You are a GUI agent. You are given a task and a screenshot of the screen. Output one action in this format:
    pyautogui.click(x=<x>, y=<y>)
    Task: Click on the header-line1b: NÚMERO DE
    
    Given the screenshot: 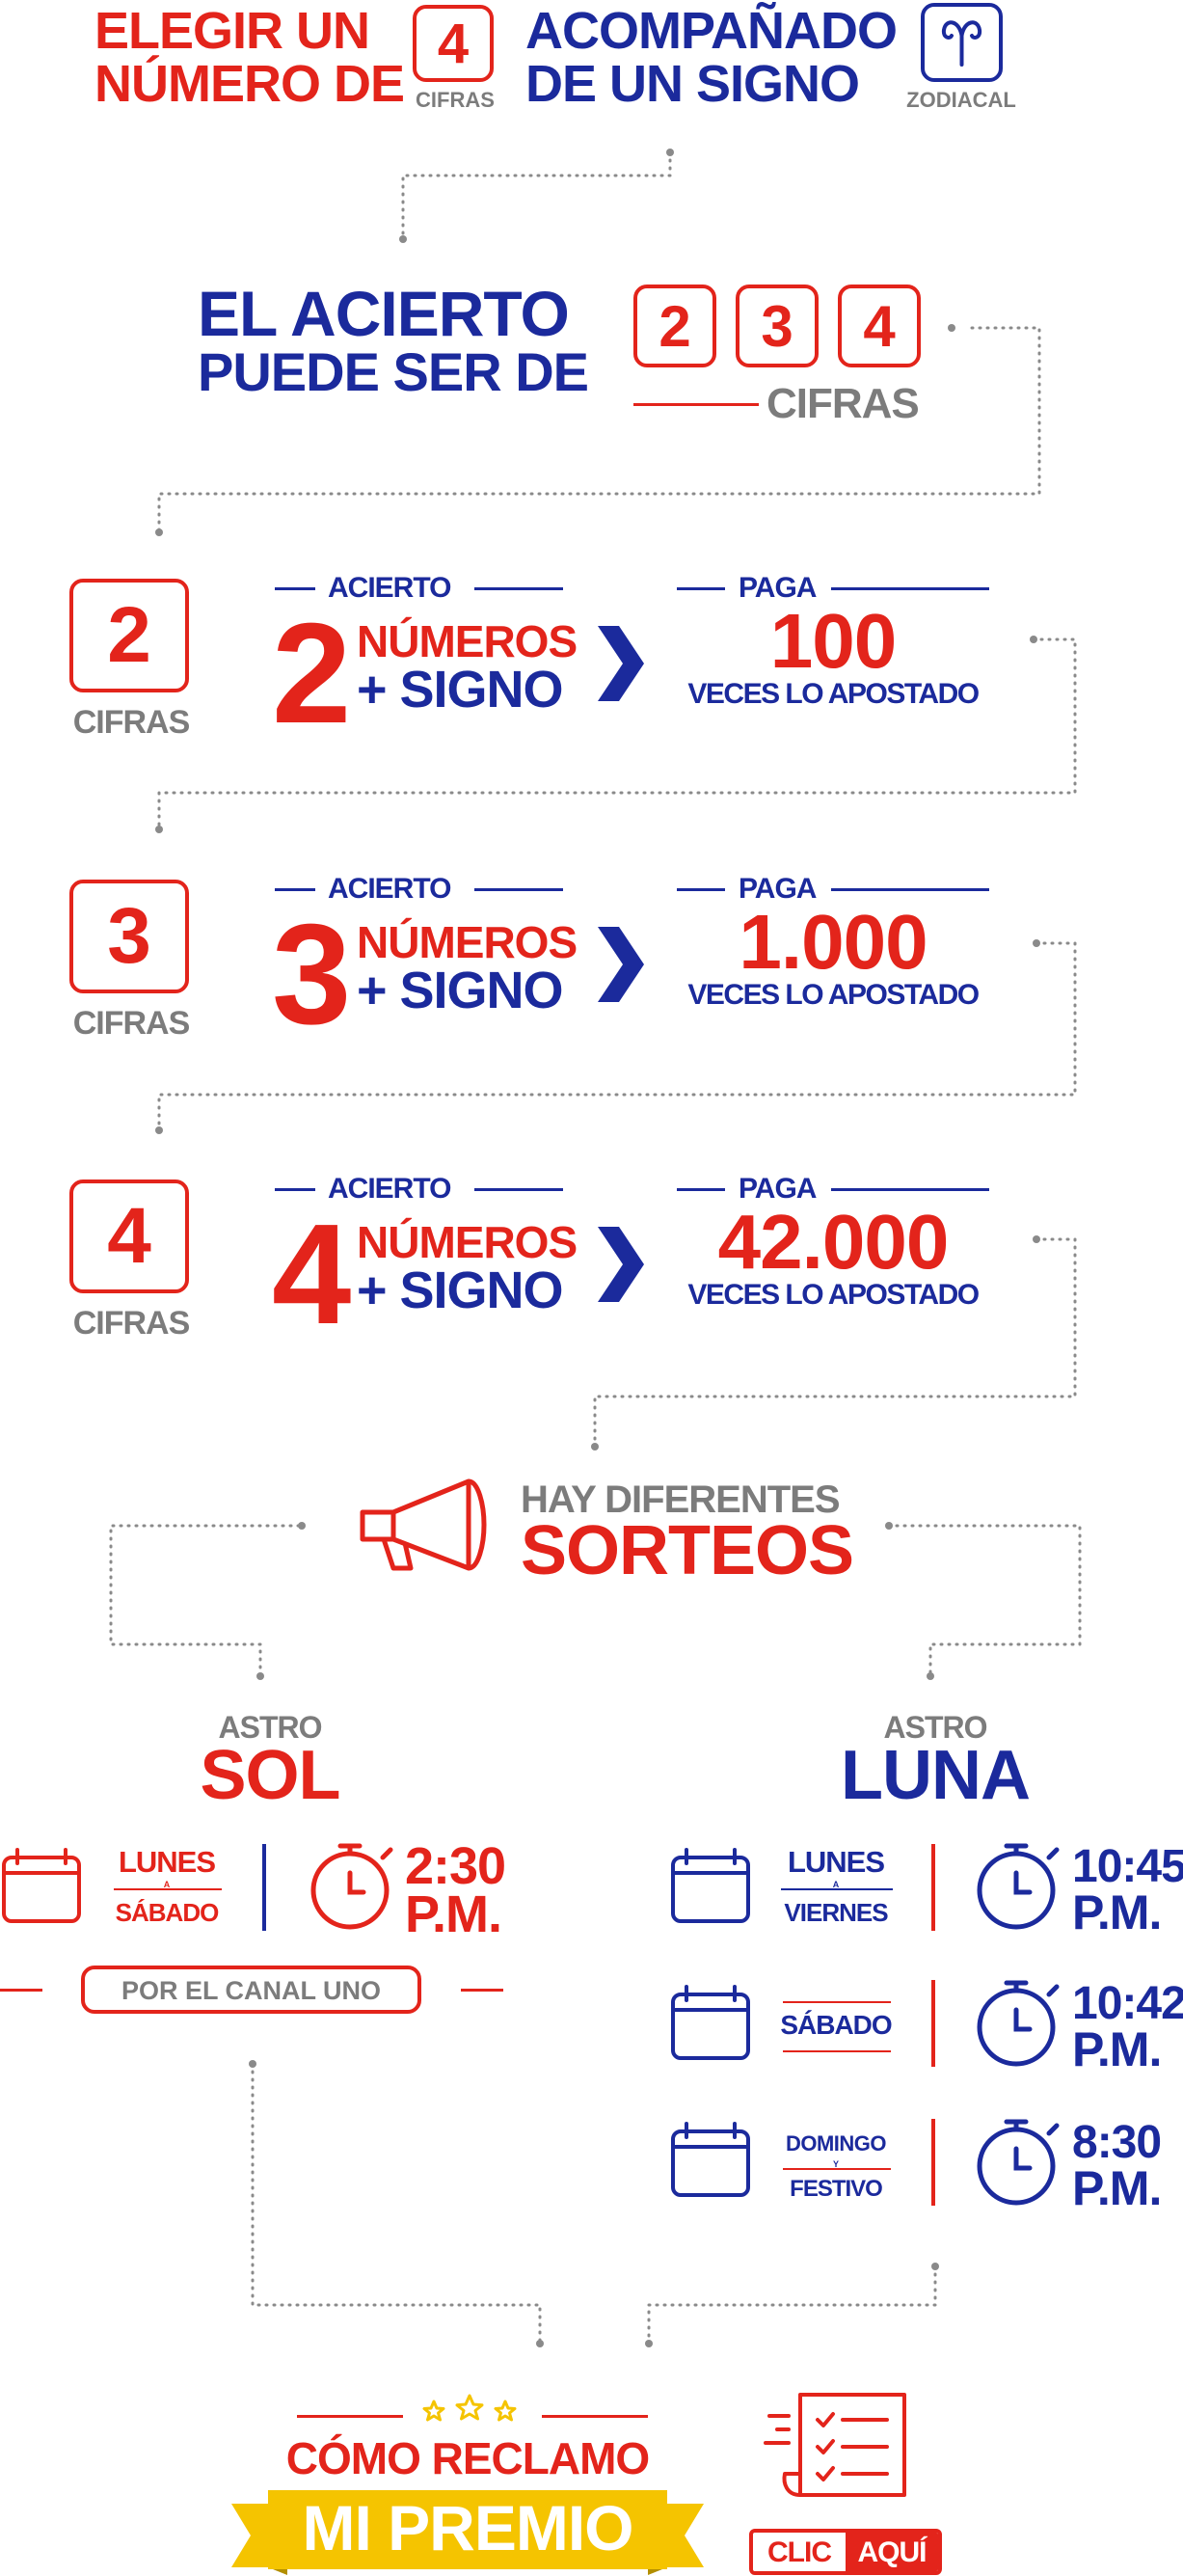 What is the action you would take?
    pyautogui.click(x=249, y=84)
    